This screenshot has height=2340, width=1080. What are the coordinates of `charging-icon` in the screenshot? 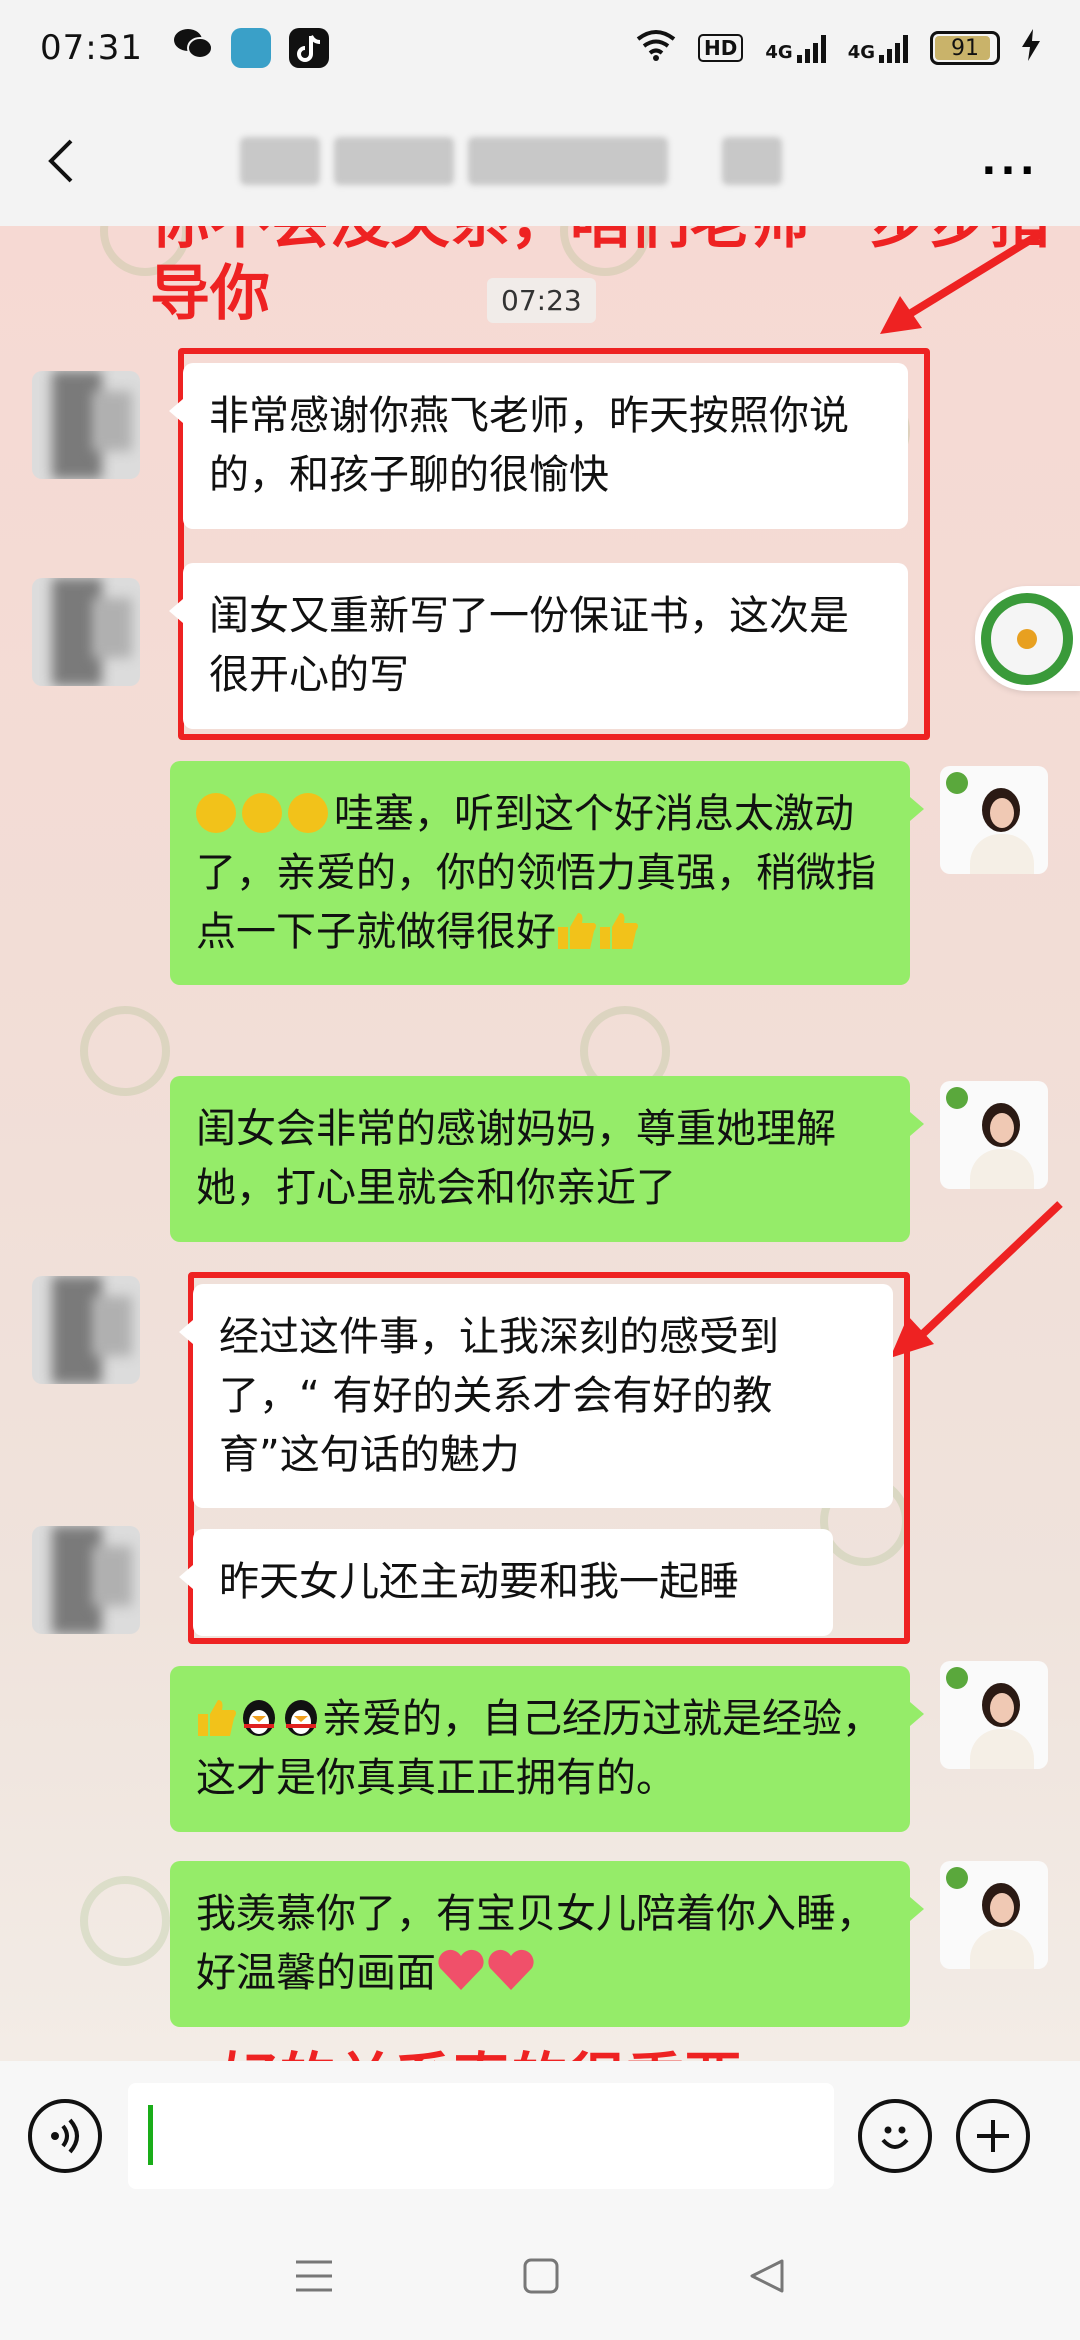 It's located at (1031, 48).